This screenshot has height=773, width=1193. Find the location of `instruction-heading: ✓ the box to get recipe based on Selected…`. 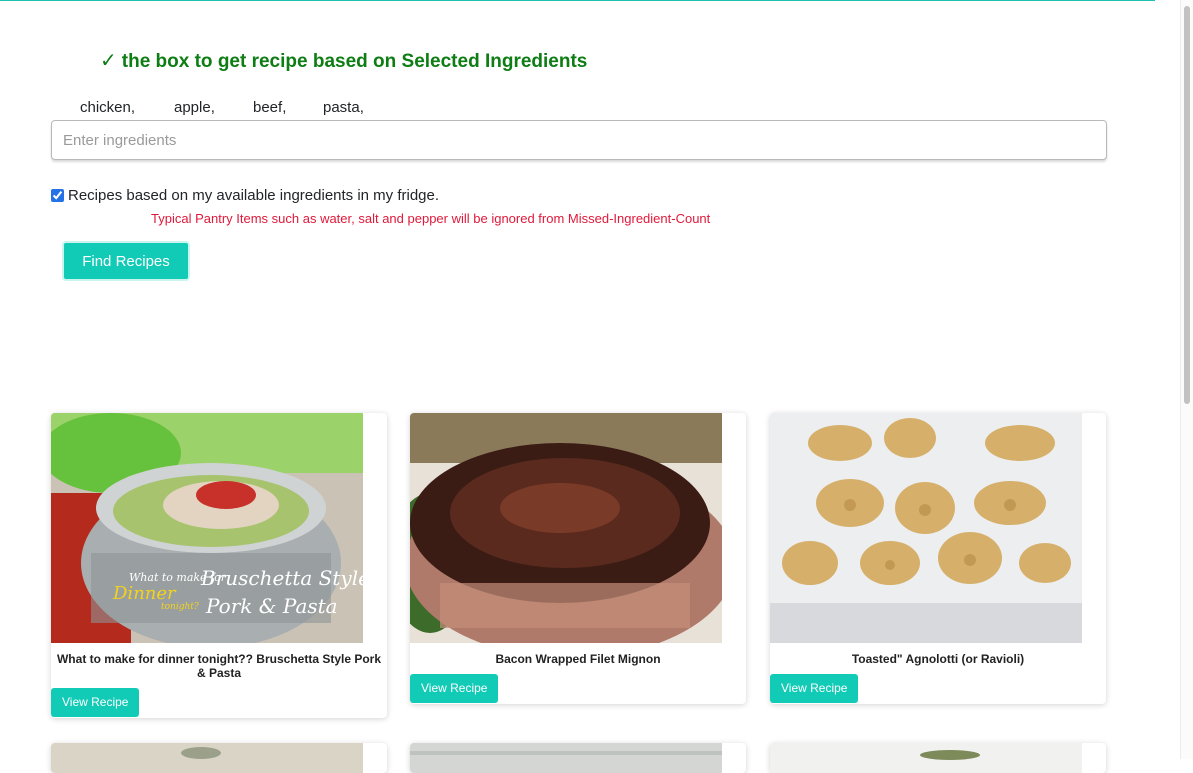

instruction-heading: ✓ the box to get recipe based on Selected… is located at coordinates (343, 60).